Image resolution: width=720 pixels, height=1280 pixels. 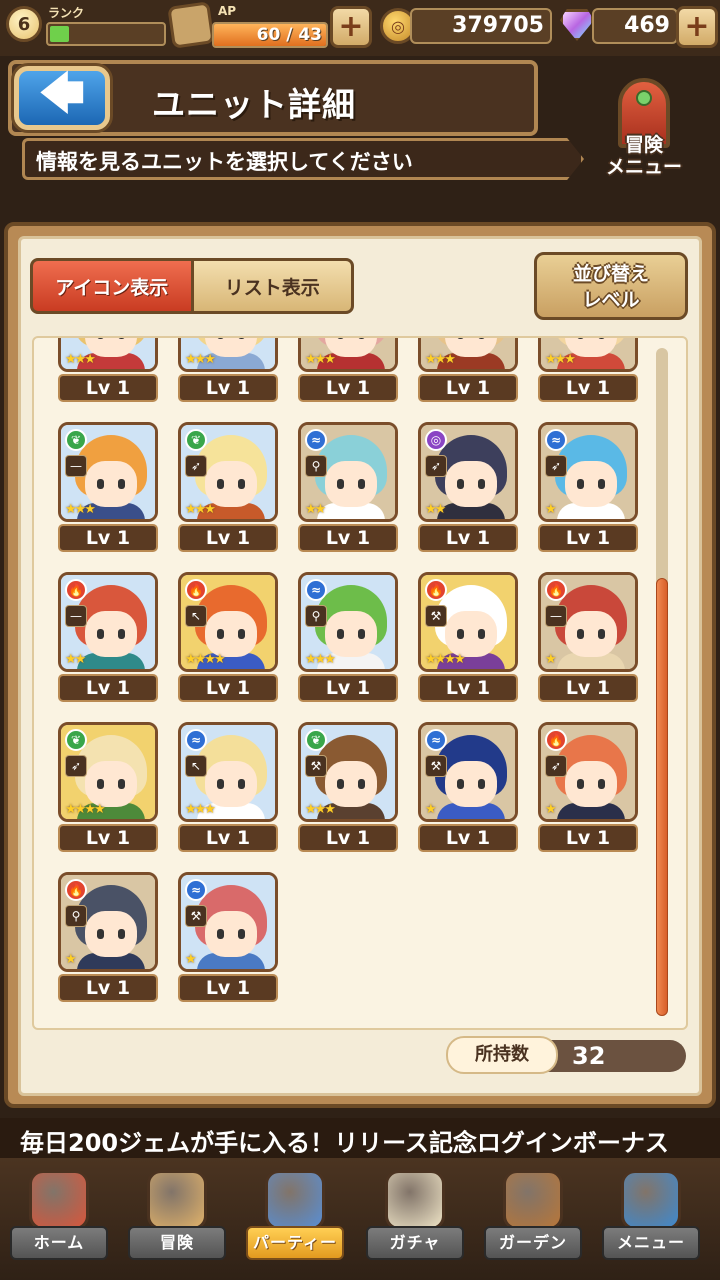 I want to click on unit-portrait: ≈ ↖ ★★★, so click(x=228, y=772).